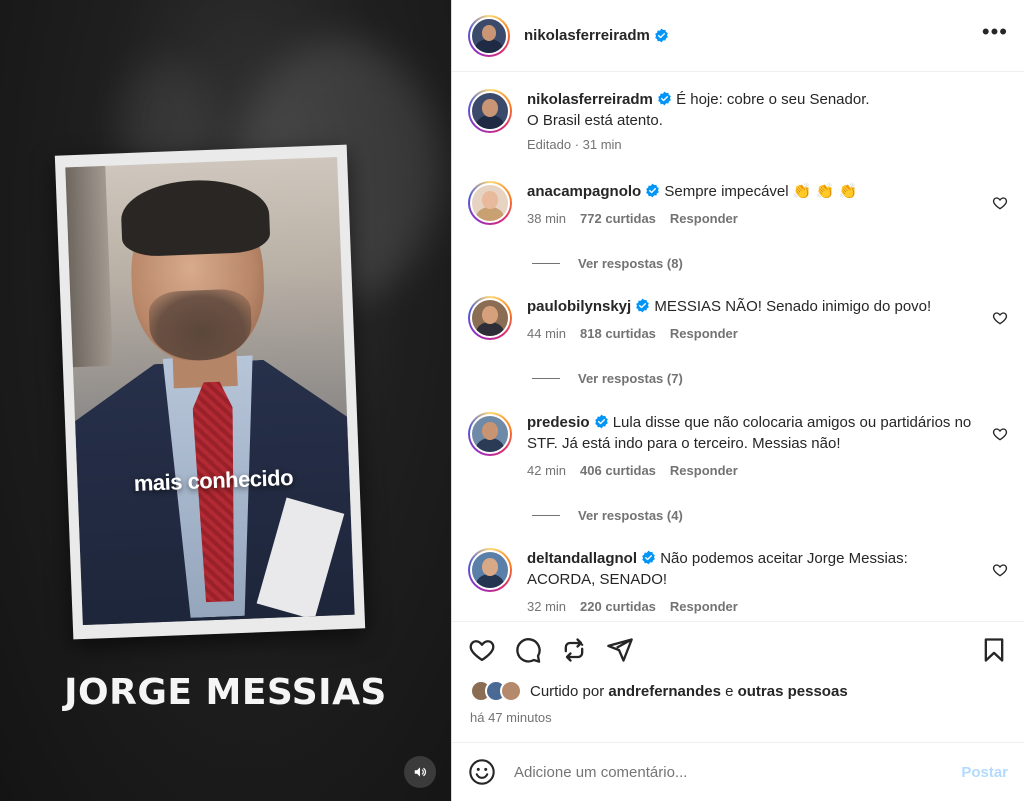 The height and width of the screenshot is (801, 1024). I want to click on liker-avatars, so click(496, 691).